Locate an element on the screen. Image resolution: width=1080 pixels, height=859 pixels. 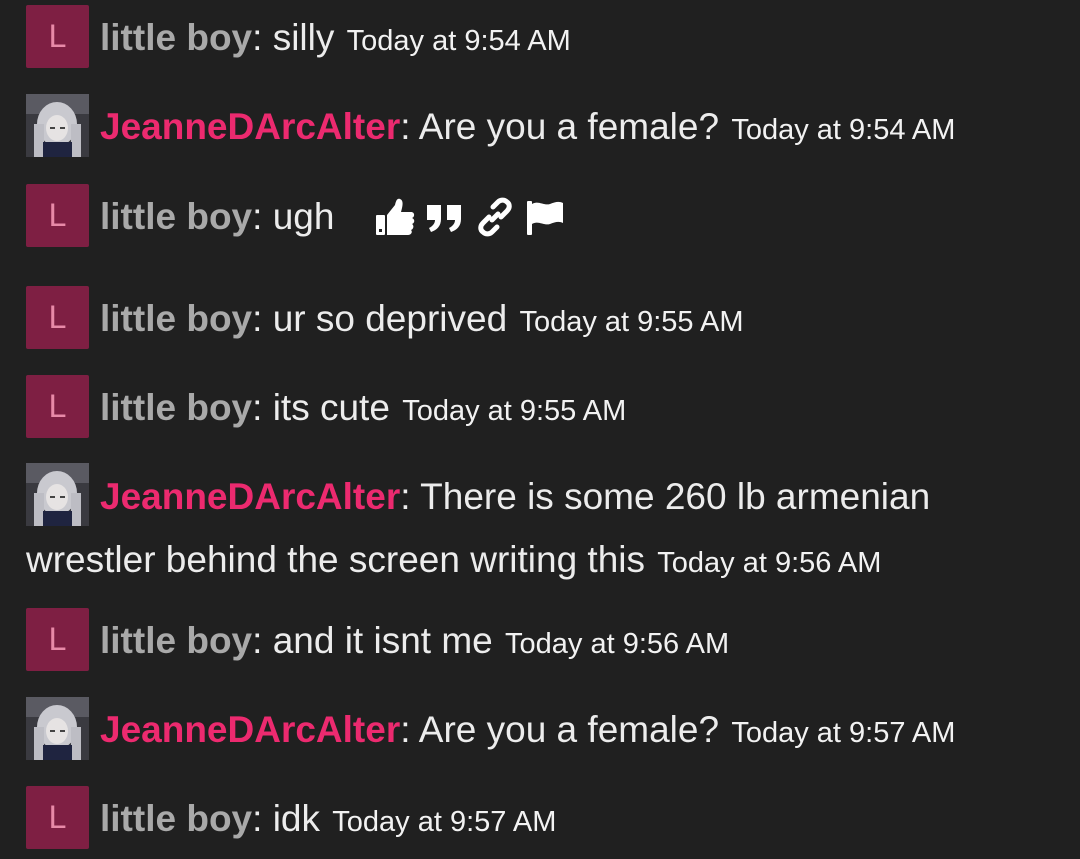
chat-message: Llittle boy: its cute Today at 9:55 AM is located at coordinates (546, 408).